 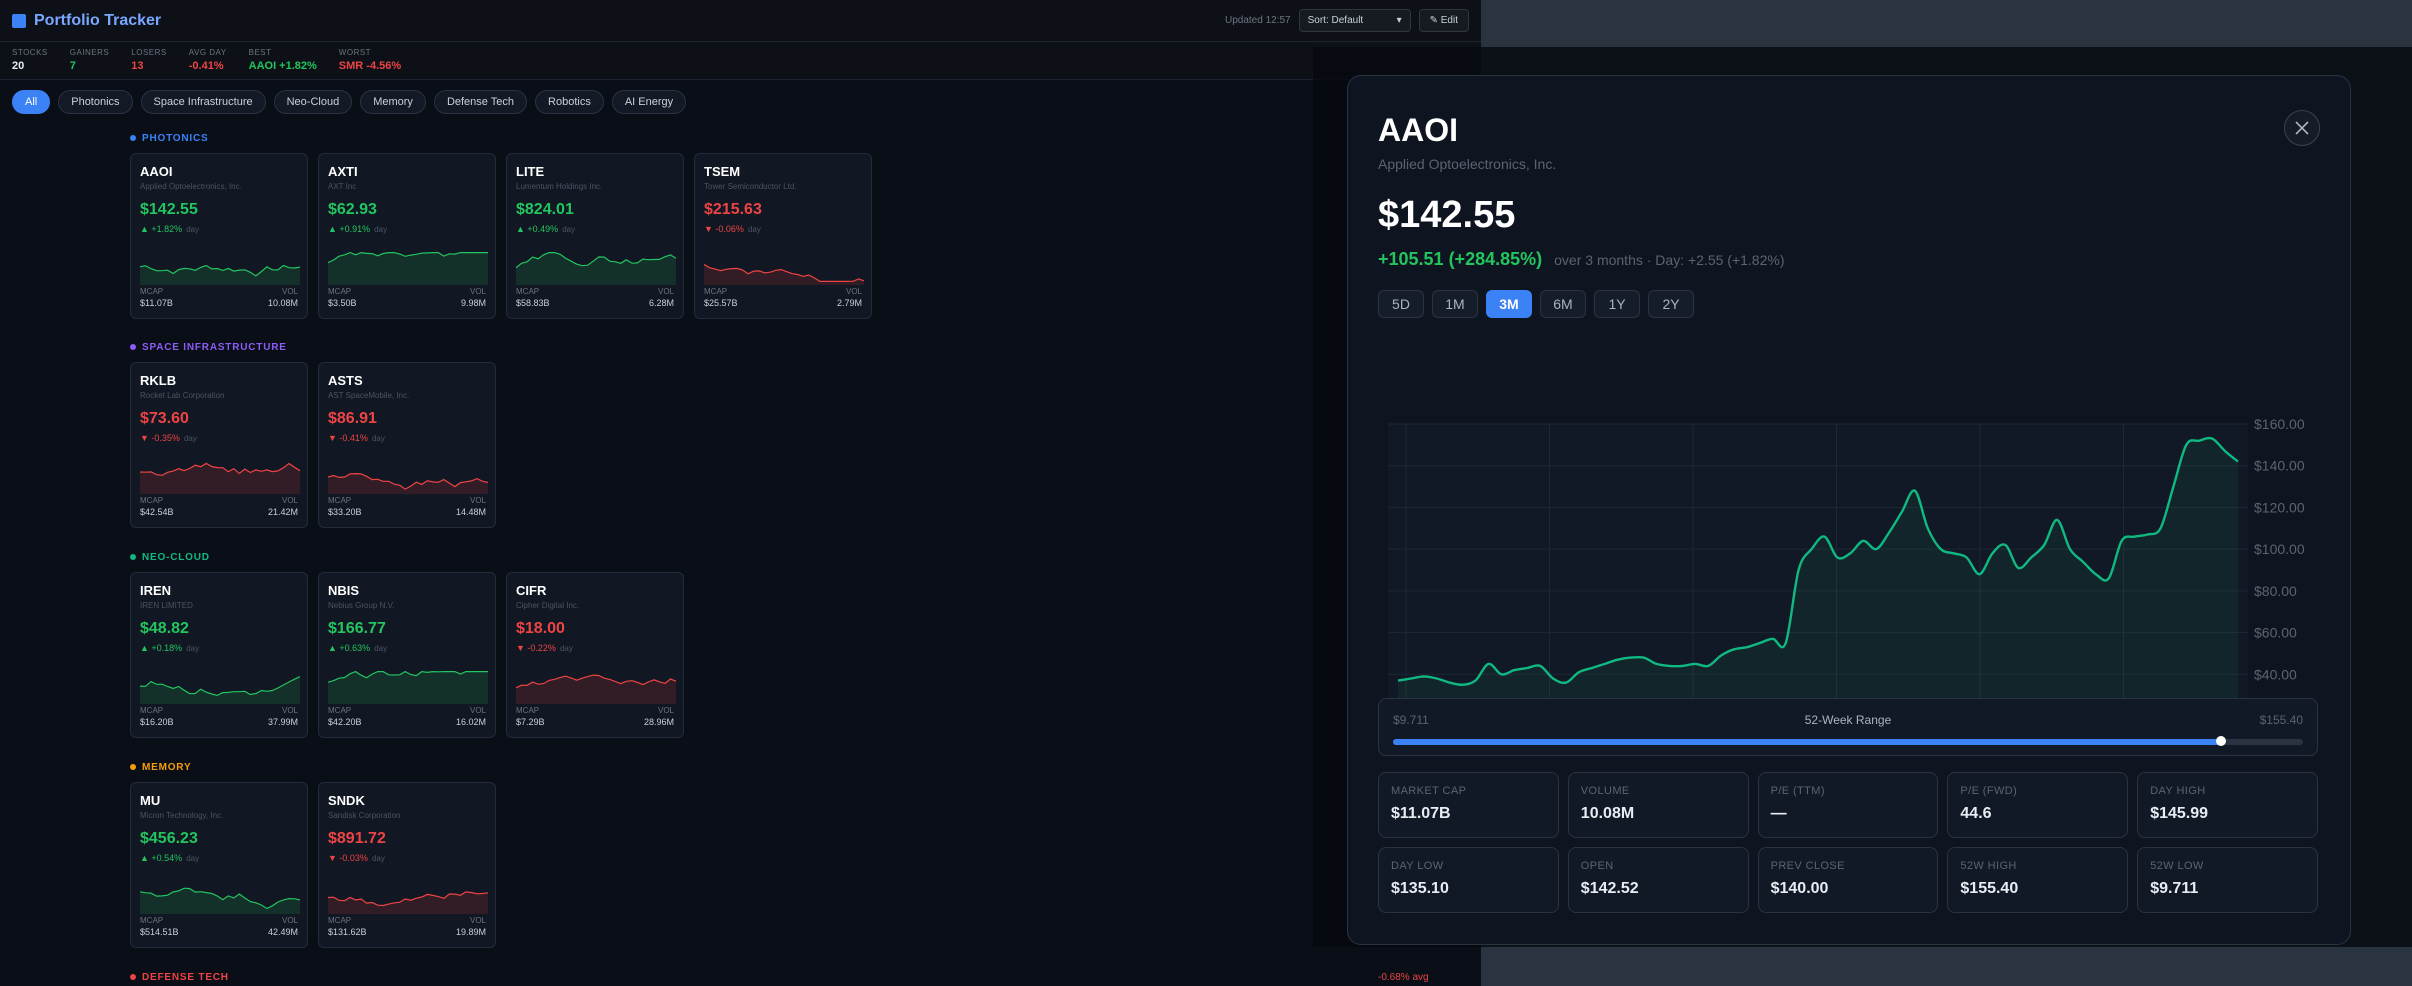 I want to click on range-button-3m: 3M, so click(x=1509, y=304).